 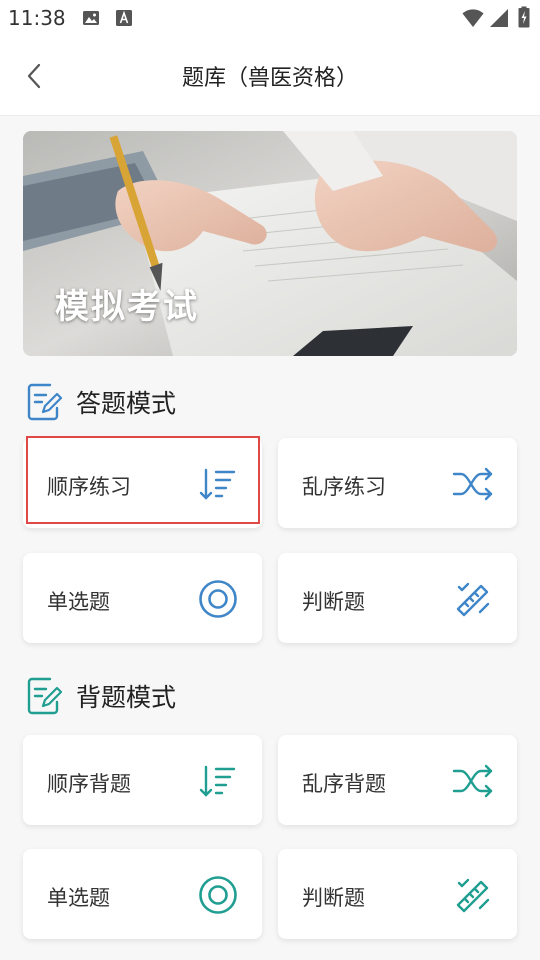 What do you see at coordinates (126, 697) in the screenshot?
I see `section-title: 背题模式` at bounding box center [126, 697].